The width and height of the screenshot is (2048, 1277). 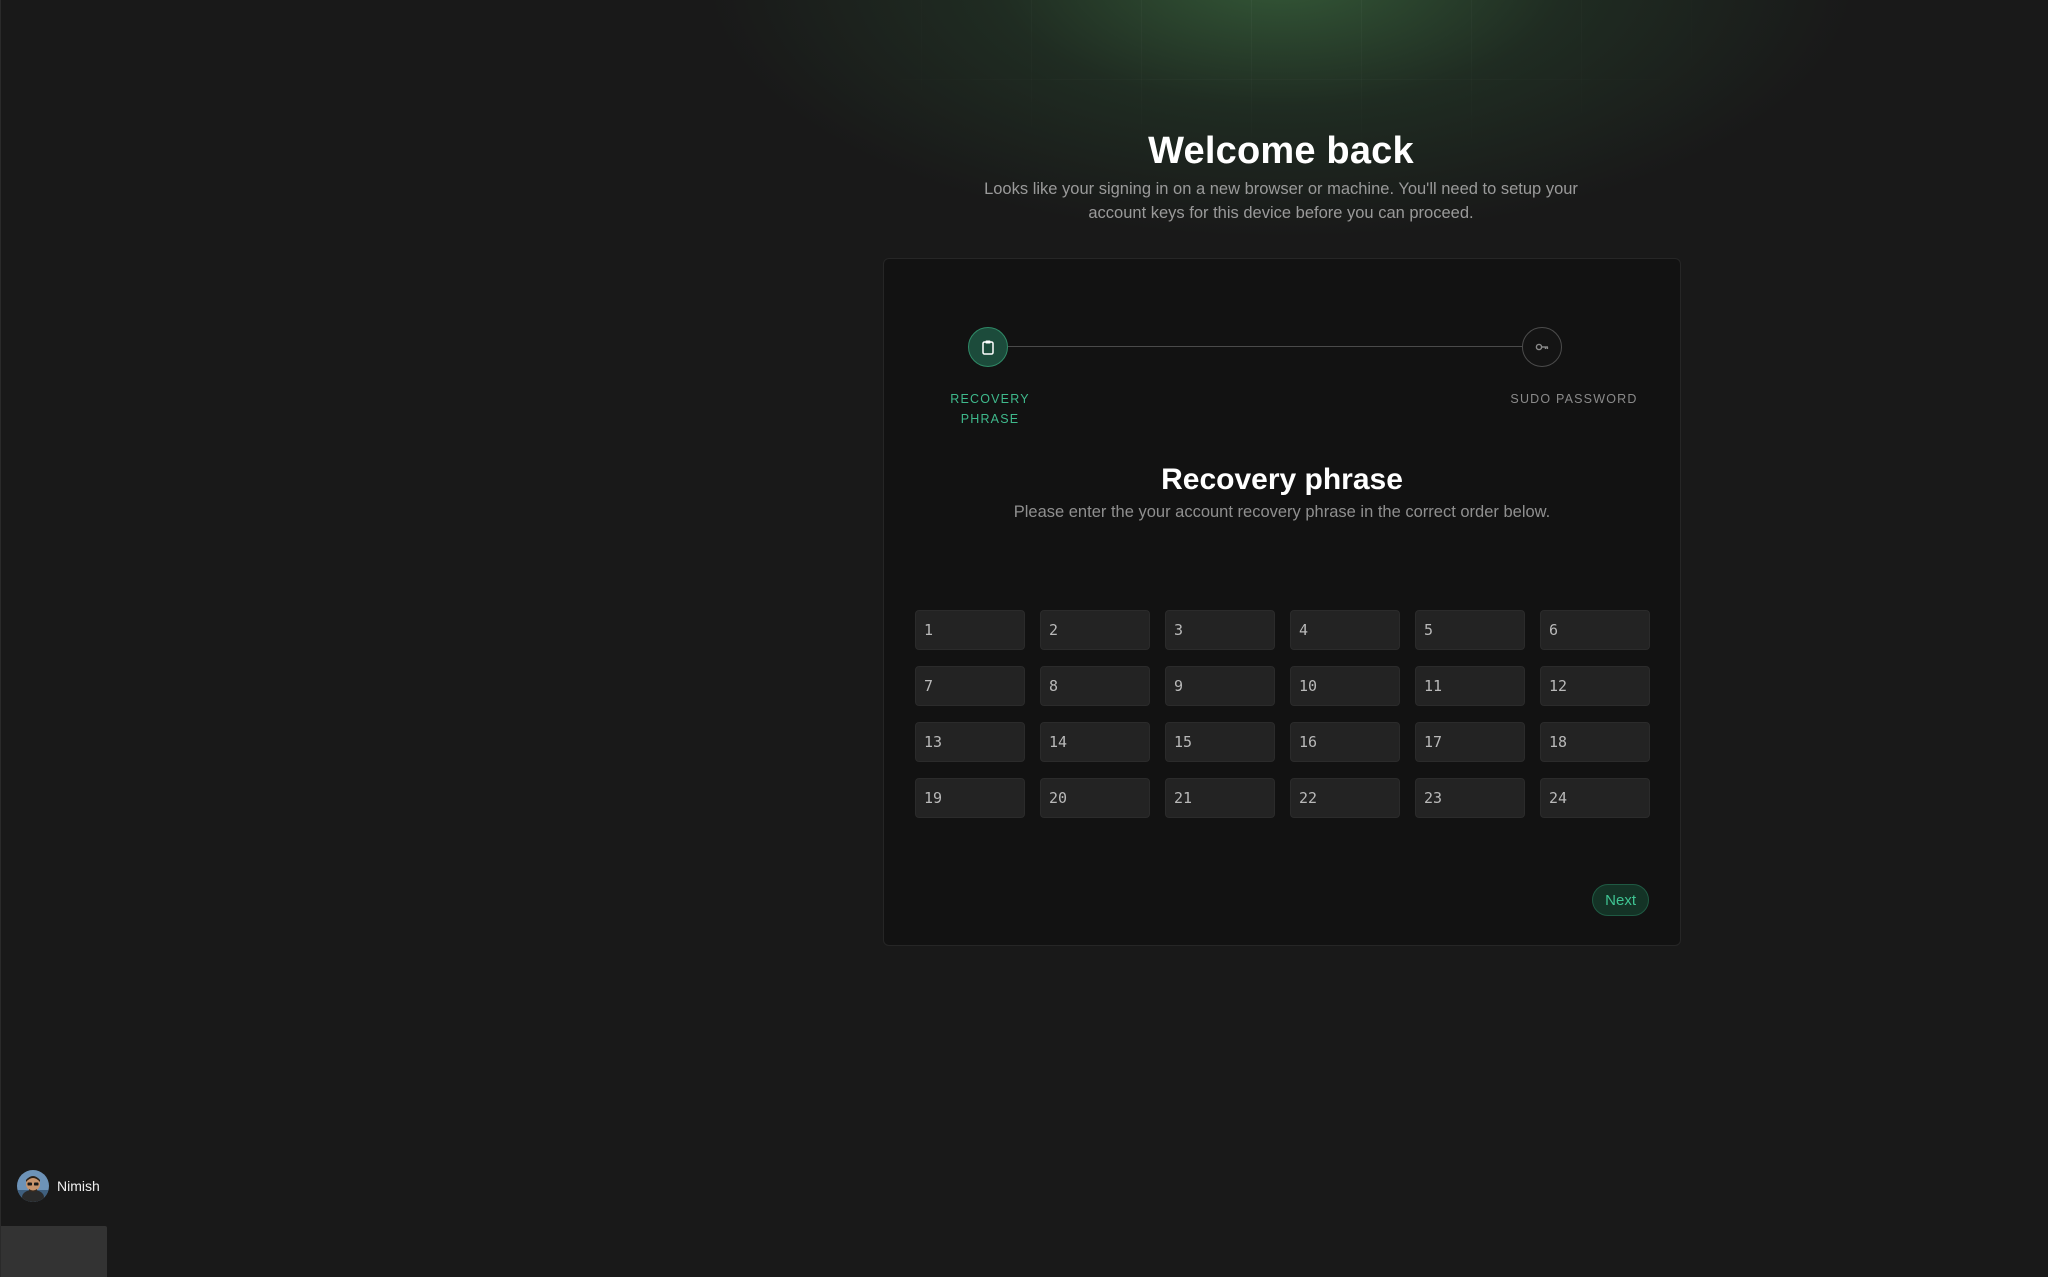 I want to click on avatar, so click(x=33, y=1186).